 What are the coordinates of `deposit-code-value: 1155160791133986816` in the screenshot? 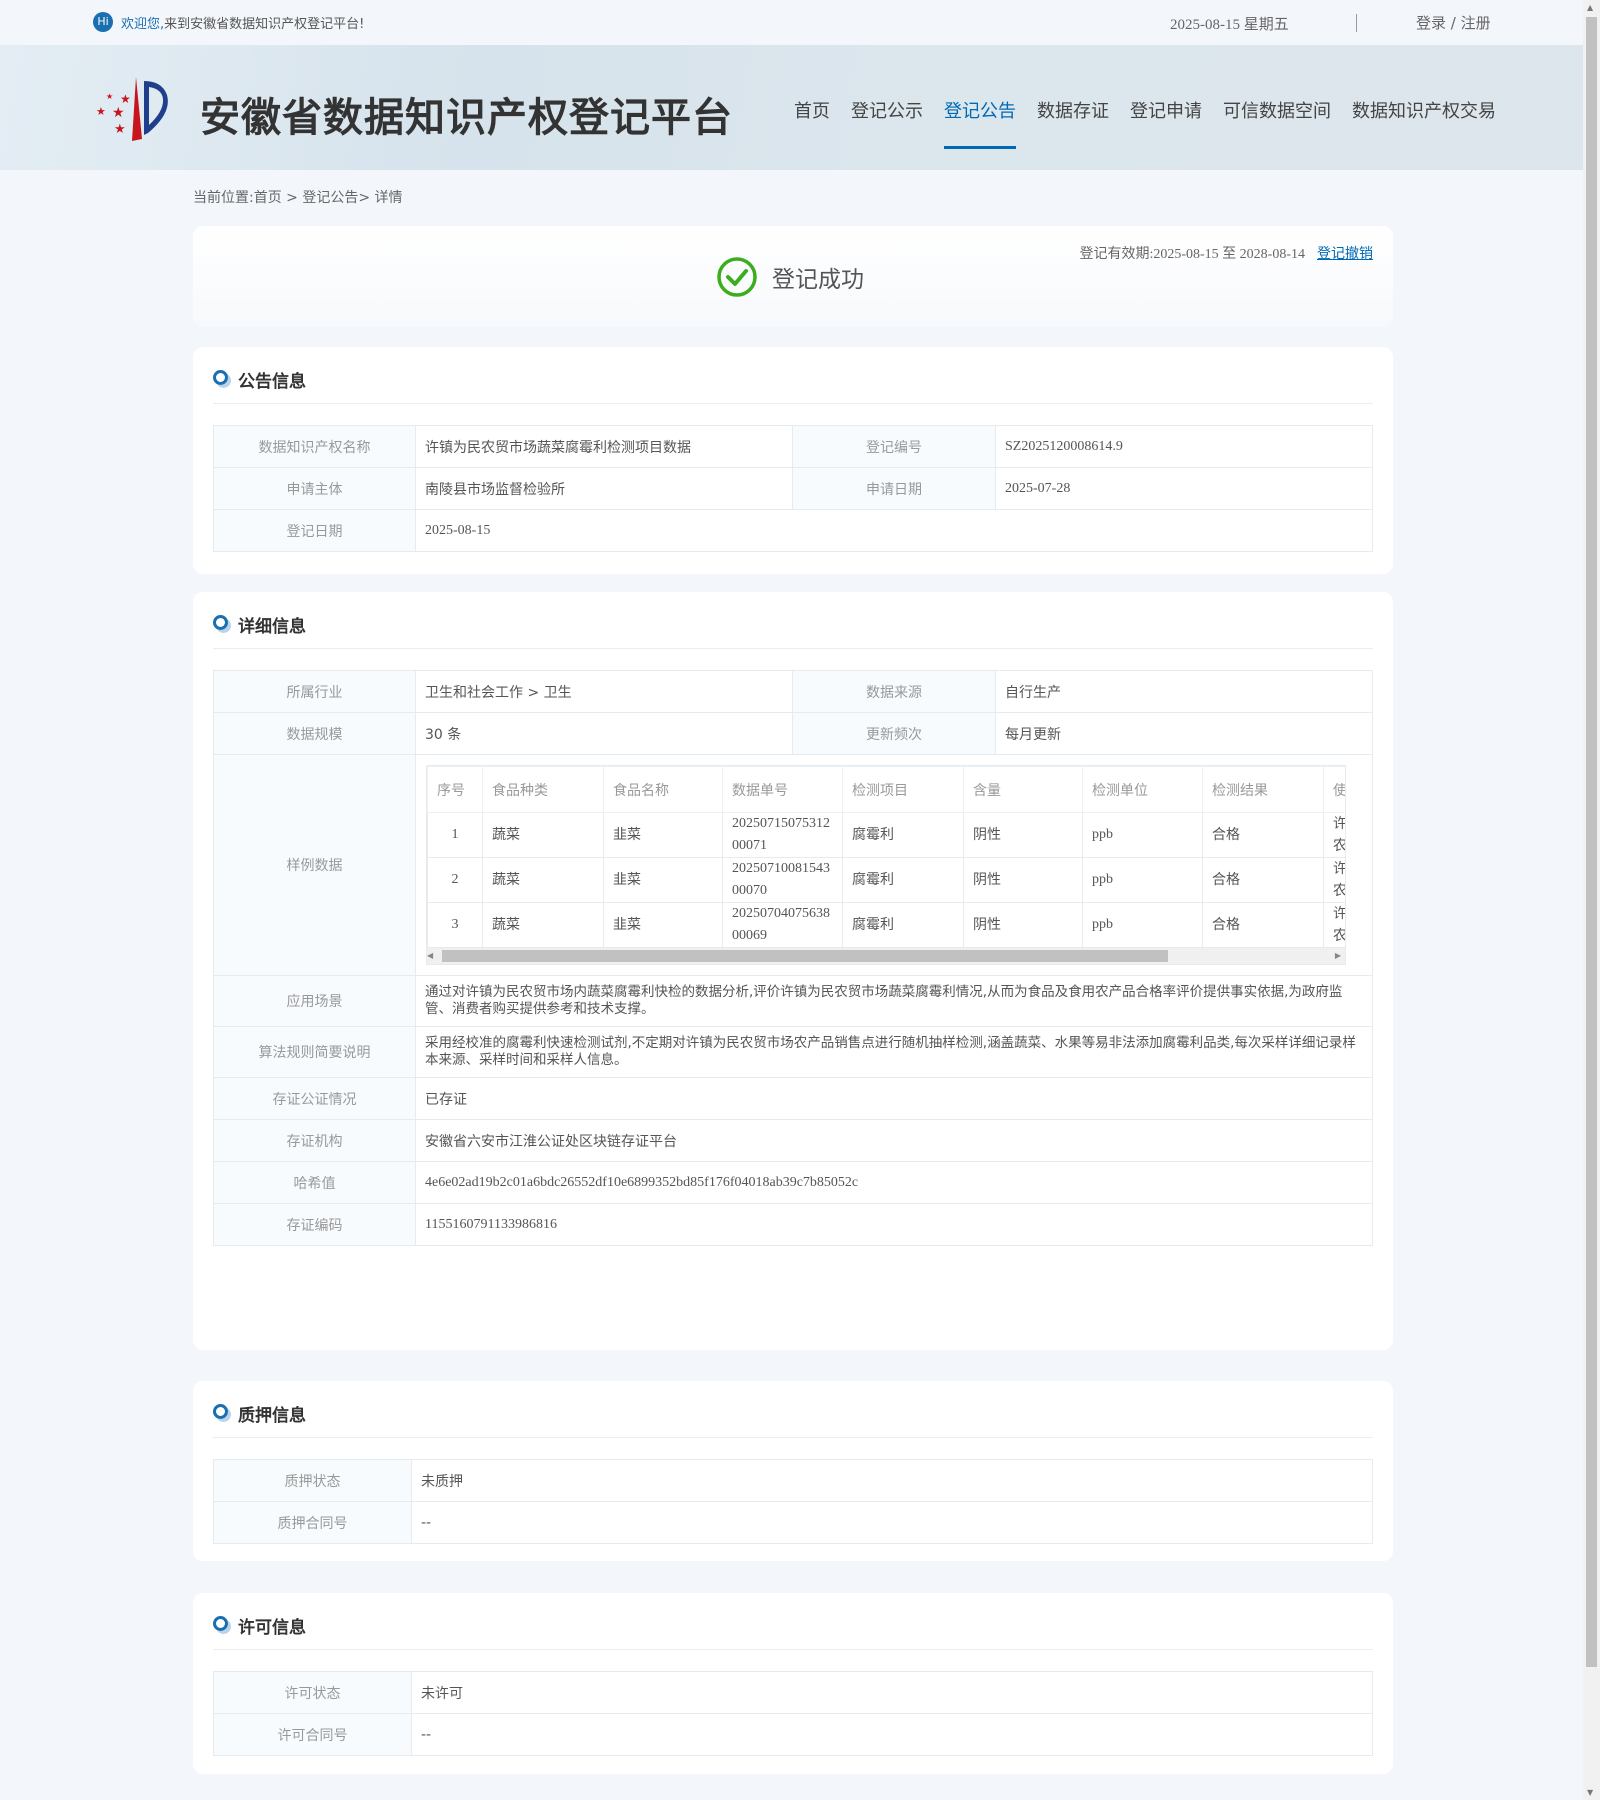 It's located at (894, 1224).